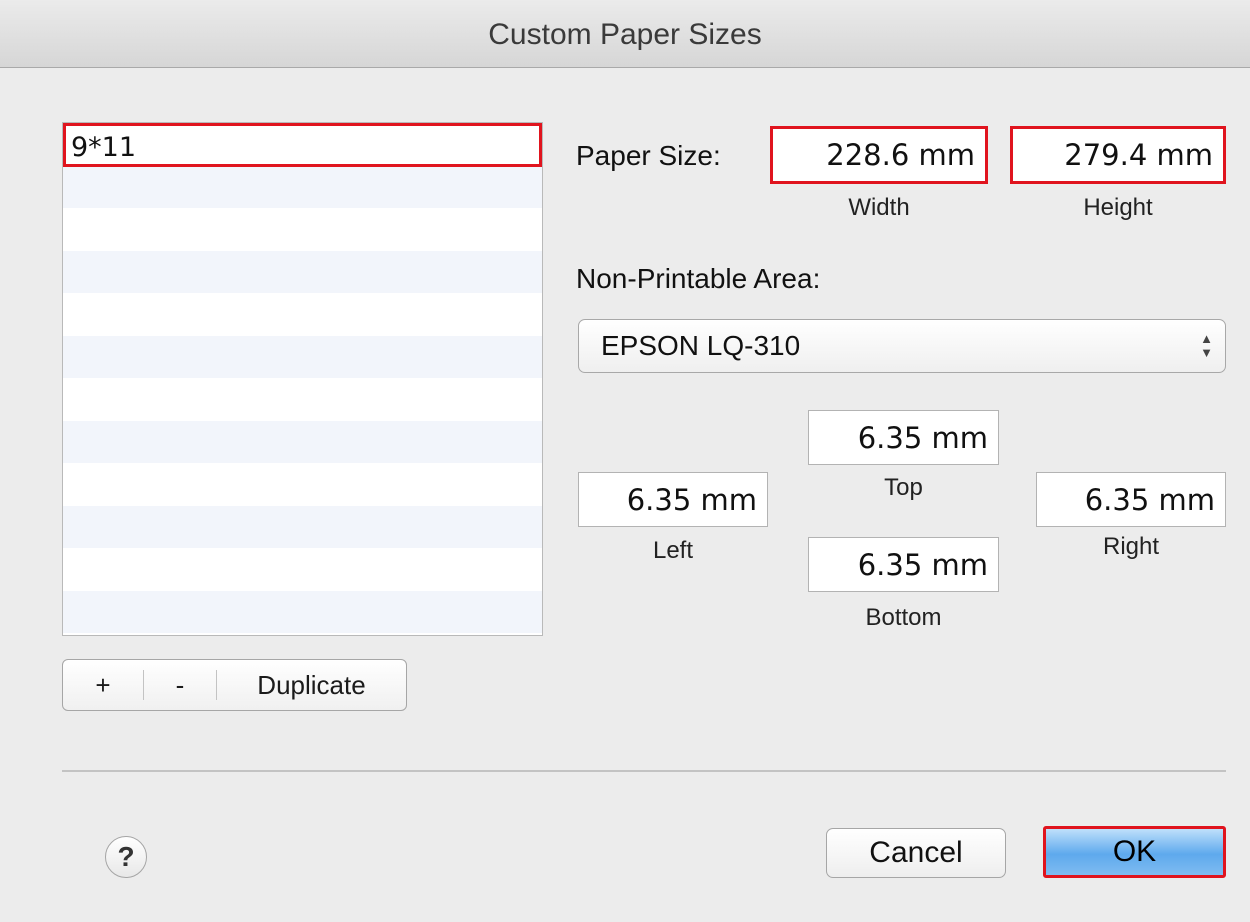  I want to click on printer-select: EPSON LQ-310 ▲ ▼, so click(902, 346).